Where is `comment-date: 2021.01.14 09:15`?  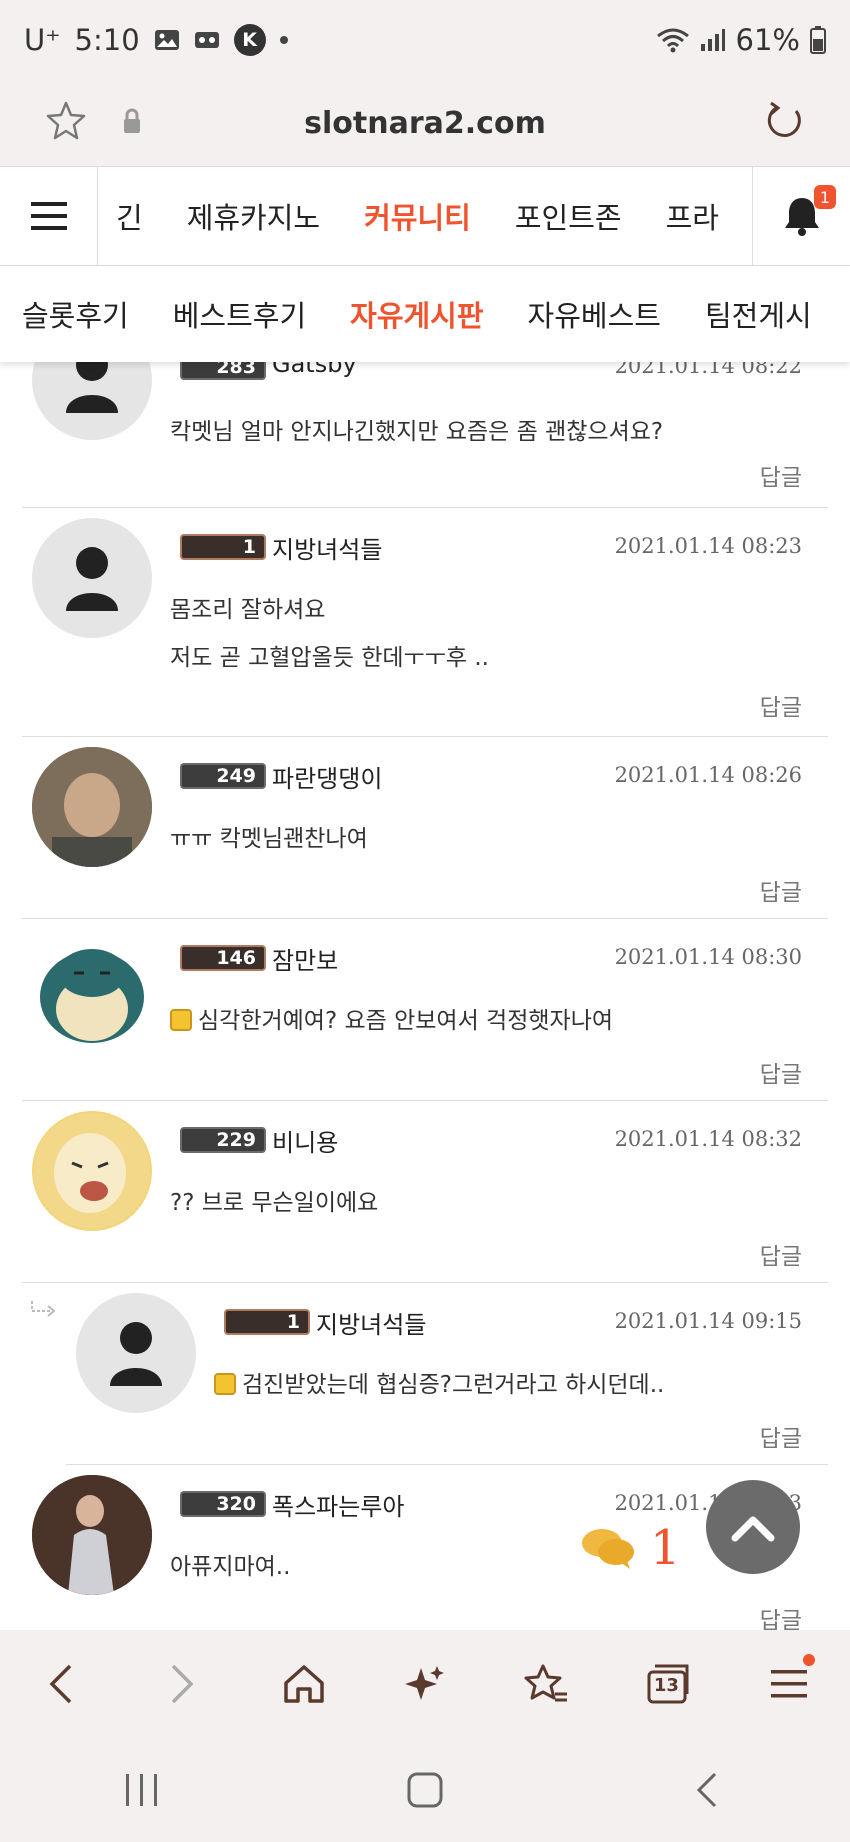
comment-date: 2021.01.14 09:15 is located at coordinates (708, 1321).